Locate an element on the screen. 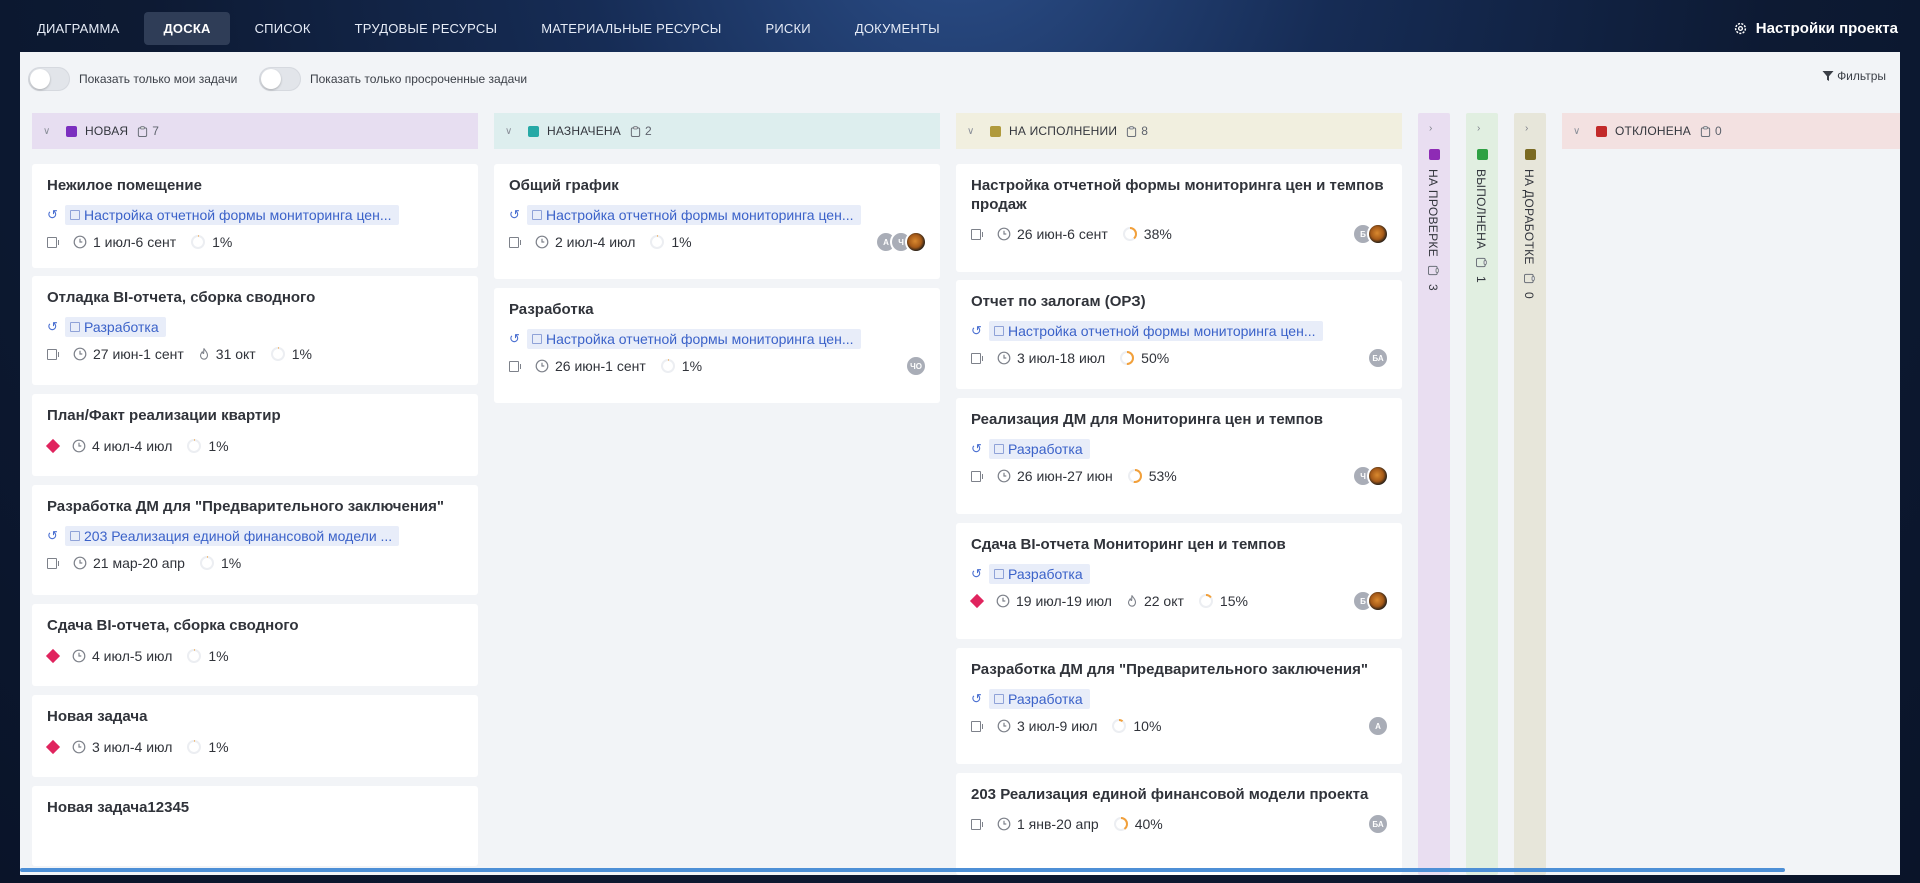 Image resolution: width=1920 pixels, height=883 pixels. task-count-value: 3 is located at coordinates (1433, 287).